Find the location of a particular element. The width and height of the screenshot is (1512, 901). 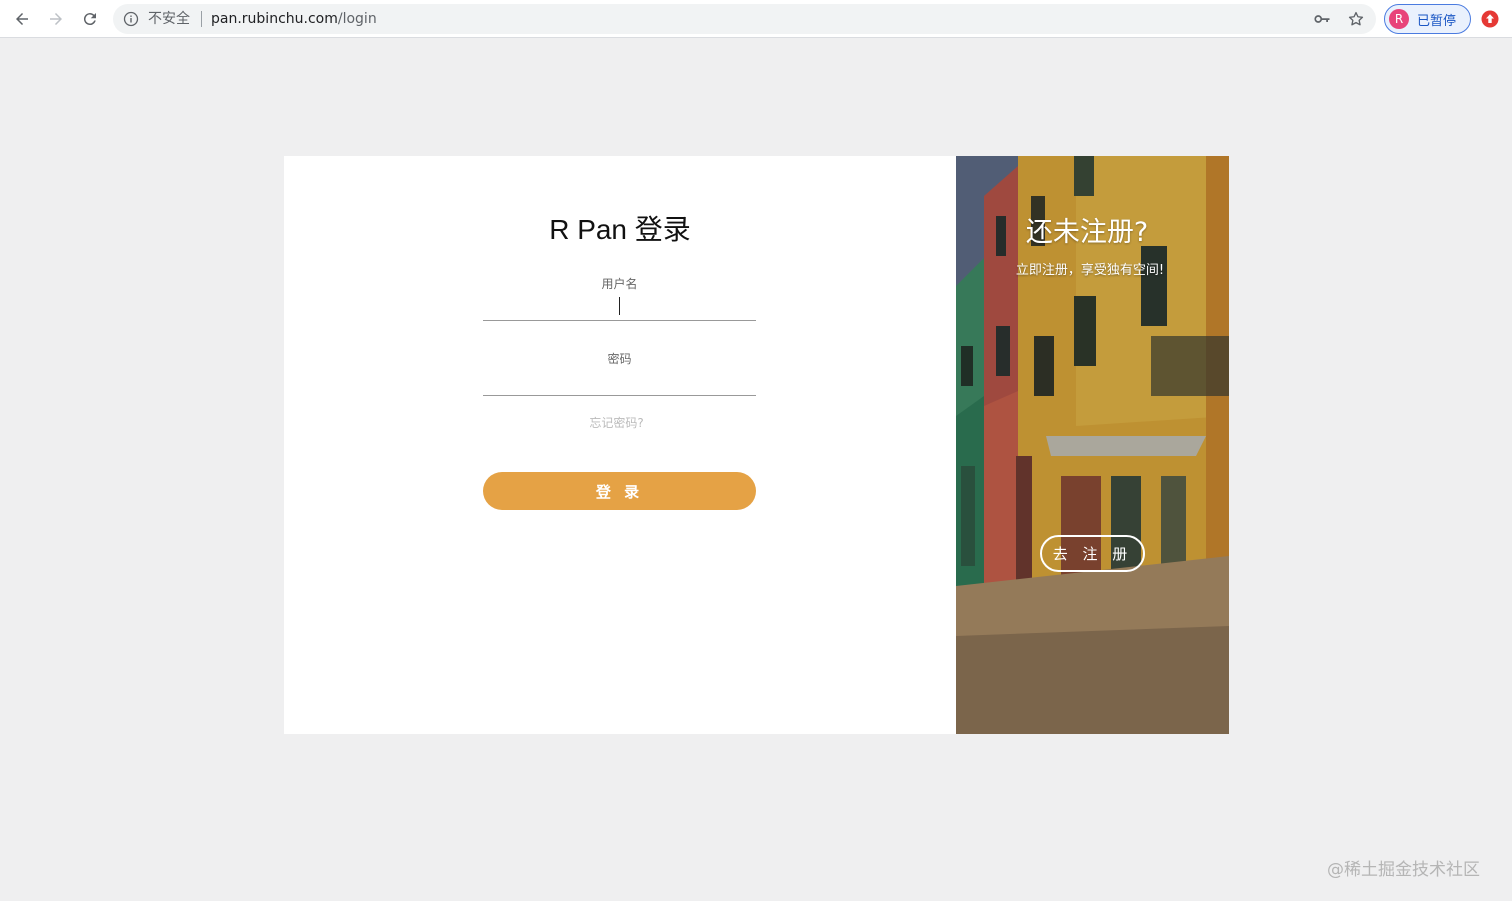

forward-arrow-icon is located at coordinates (56, 19).